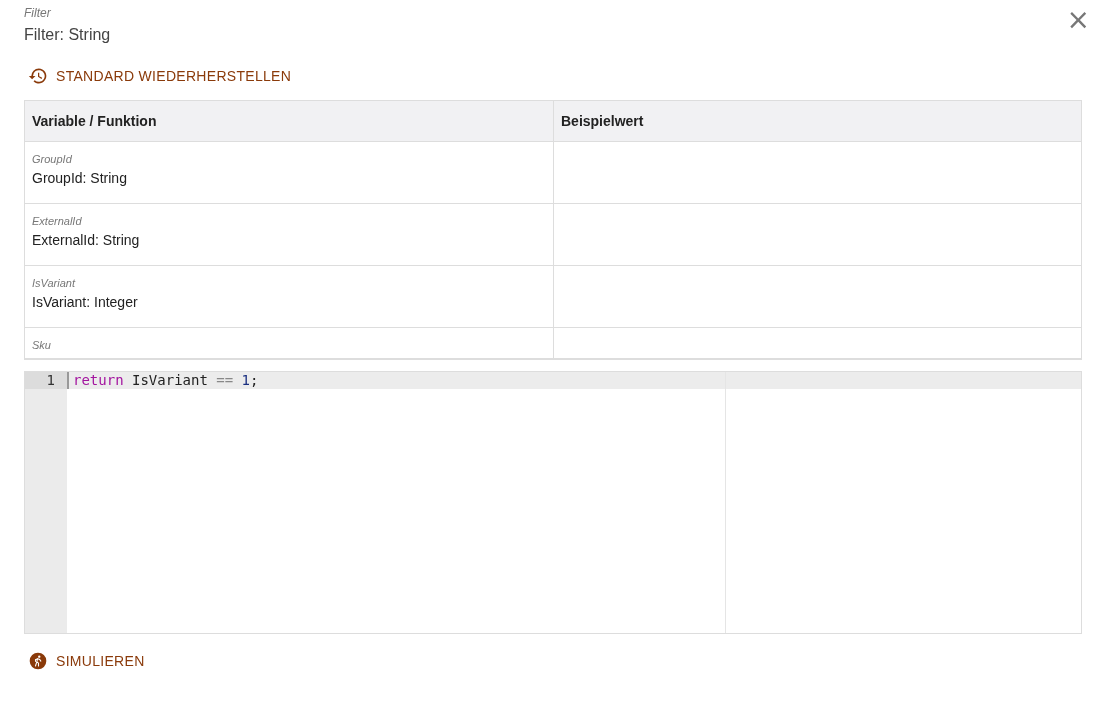 The width and height of the screenshot is (1106, 714). Describe the element at coordinates (80, 178) in the screenshot. I see `variable-signature: GroupId: String` at that location.